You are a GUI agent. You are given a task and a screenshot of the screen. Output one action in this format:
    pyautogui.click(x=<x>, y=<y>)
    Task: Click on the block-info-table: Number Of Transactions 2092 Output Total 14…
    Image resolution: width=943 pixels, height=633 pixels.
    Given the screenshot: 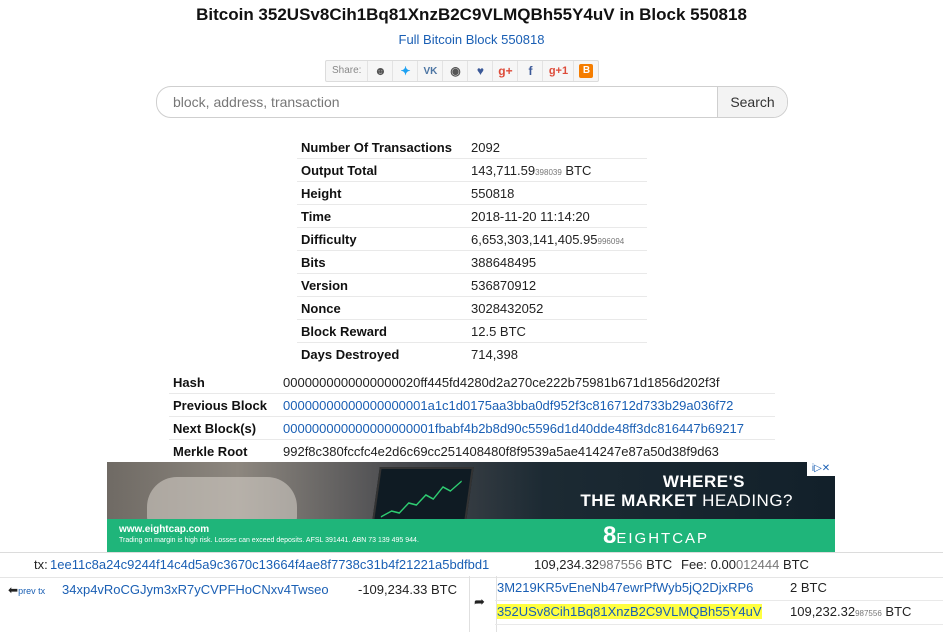 What is the action you would take?
    pyautogui.click(x=472, y=250)
    